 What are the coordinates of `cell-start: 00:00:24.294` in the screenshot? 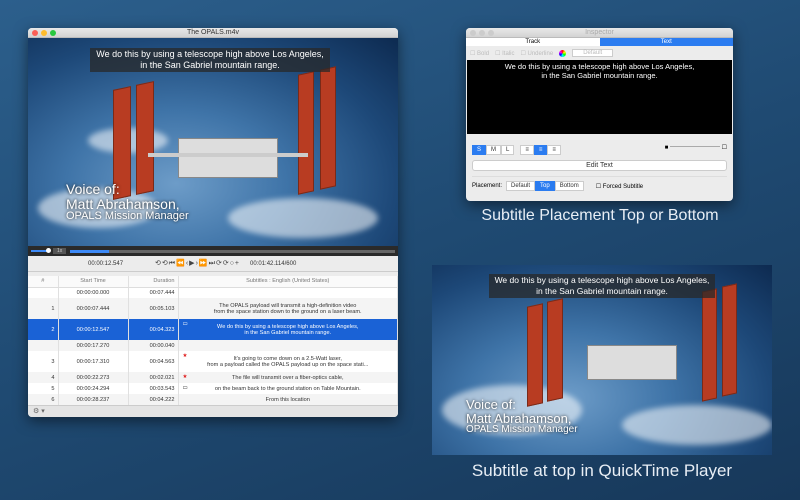 It's located at (93, 388).